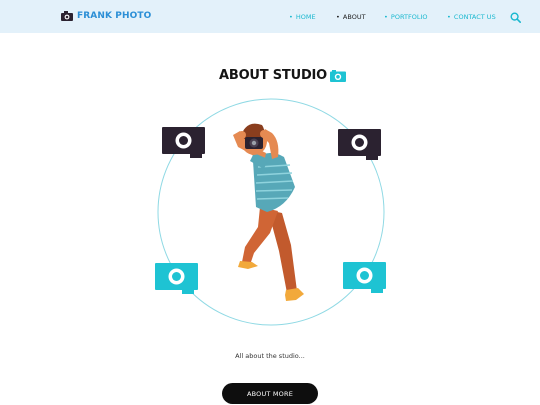  Describe the element at coordinates (305, 17) in the screenshot. I see `nav-item-label: HOME` at that location.